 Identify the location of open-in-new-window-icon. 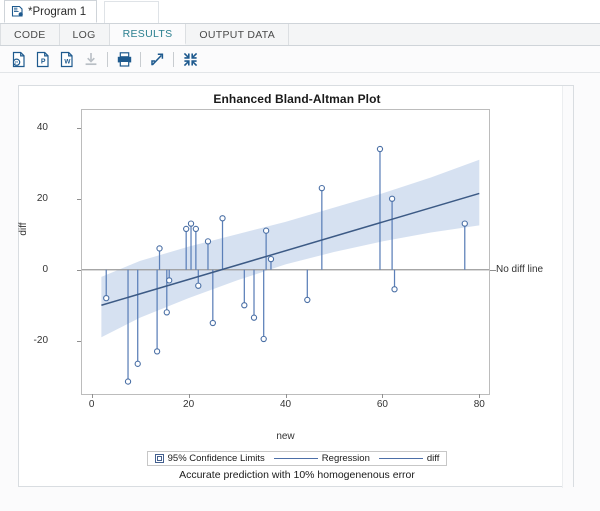
(156, 58).